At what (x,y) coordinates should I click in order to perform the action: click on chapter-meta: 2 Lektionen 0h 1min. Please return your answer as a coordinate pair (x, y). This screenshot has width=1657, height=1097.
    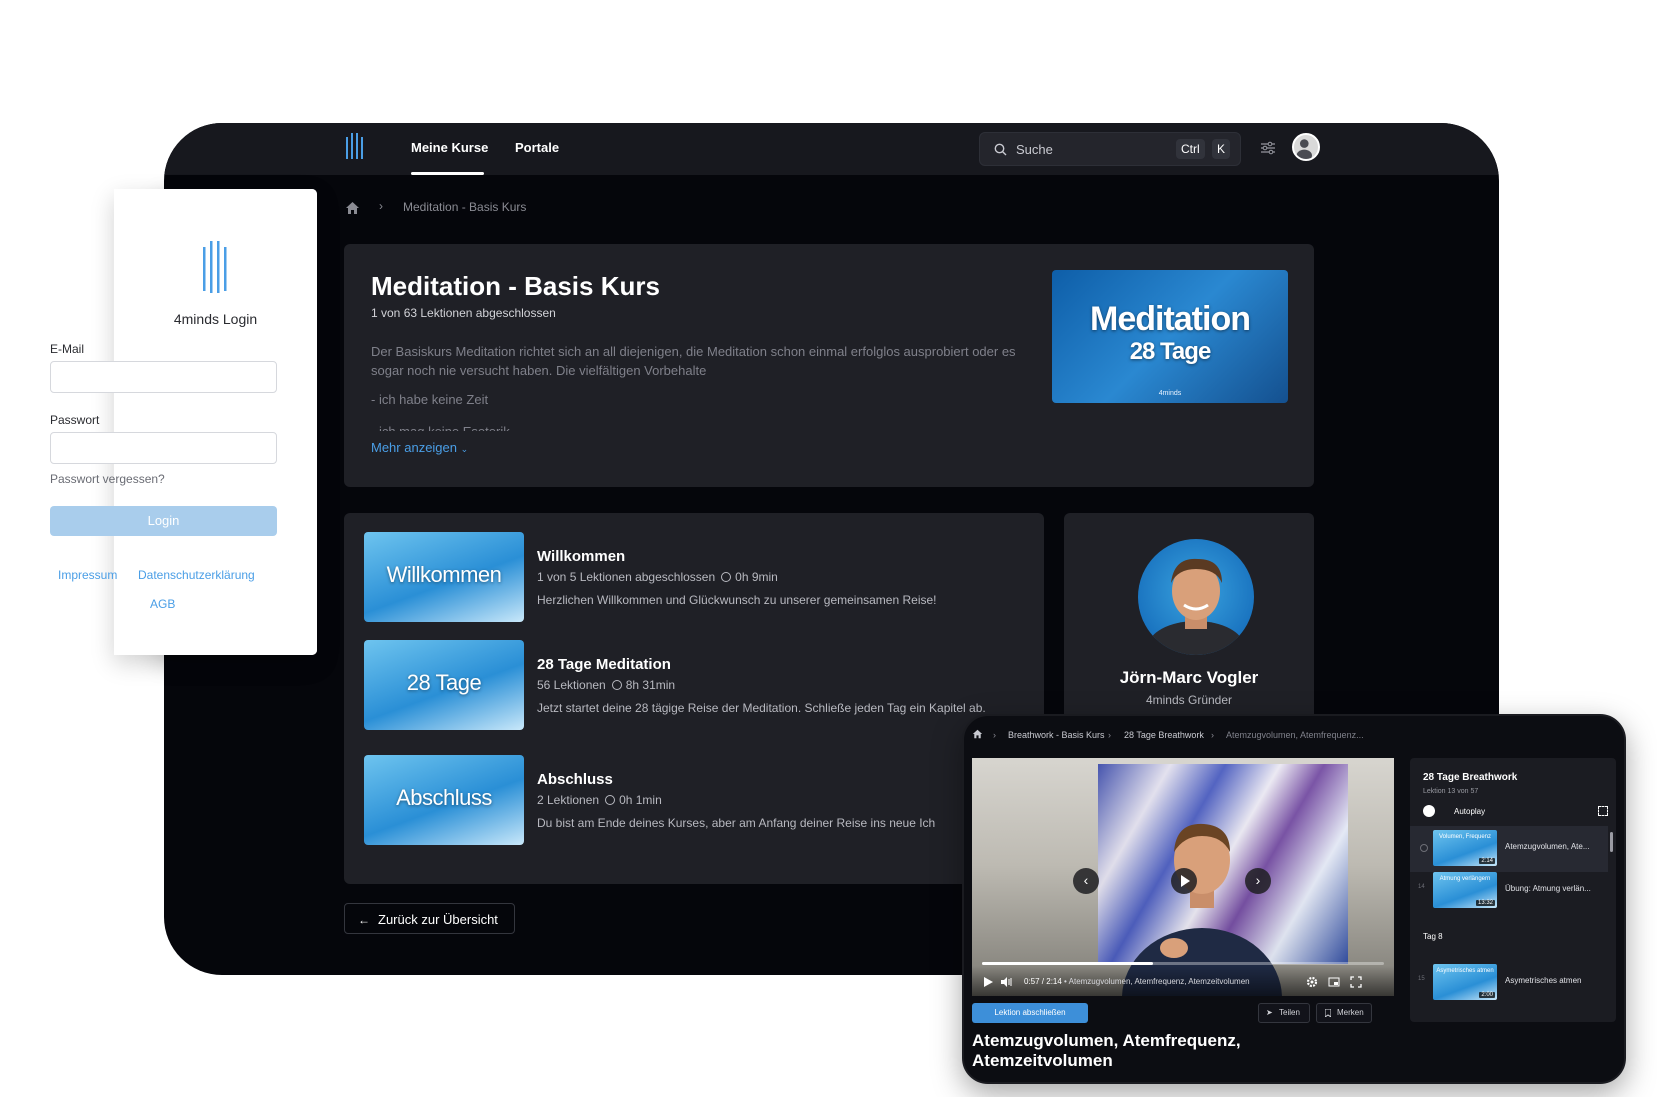
    Looking at the image, I should click on (599, 800).